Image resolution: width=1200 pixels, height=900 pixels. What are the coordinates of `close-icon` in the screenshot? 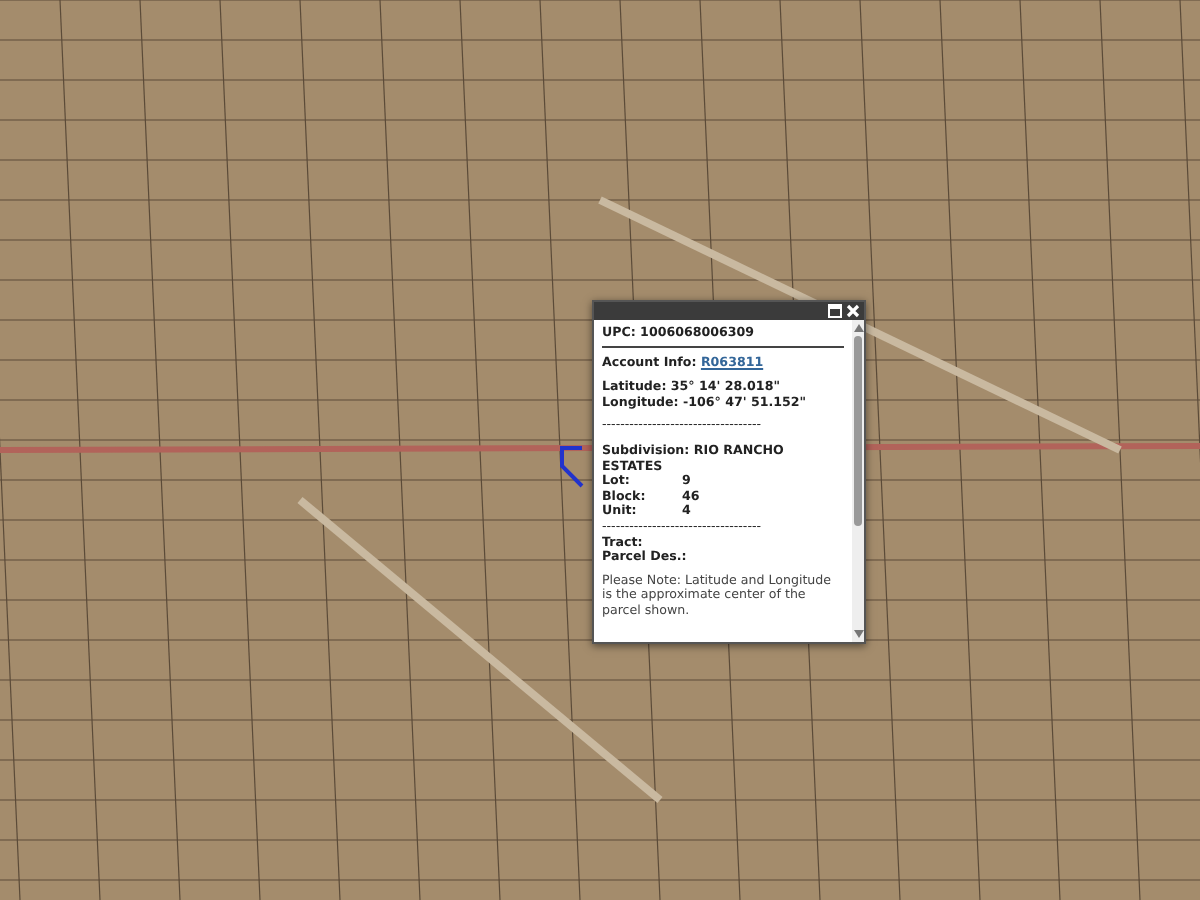 It's located at (853, 311).